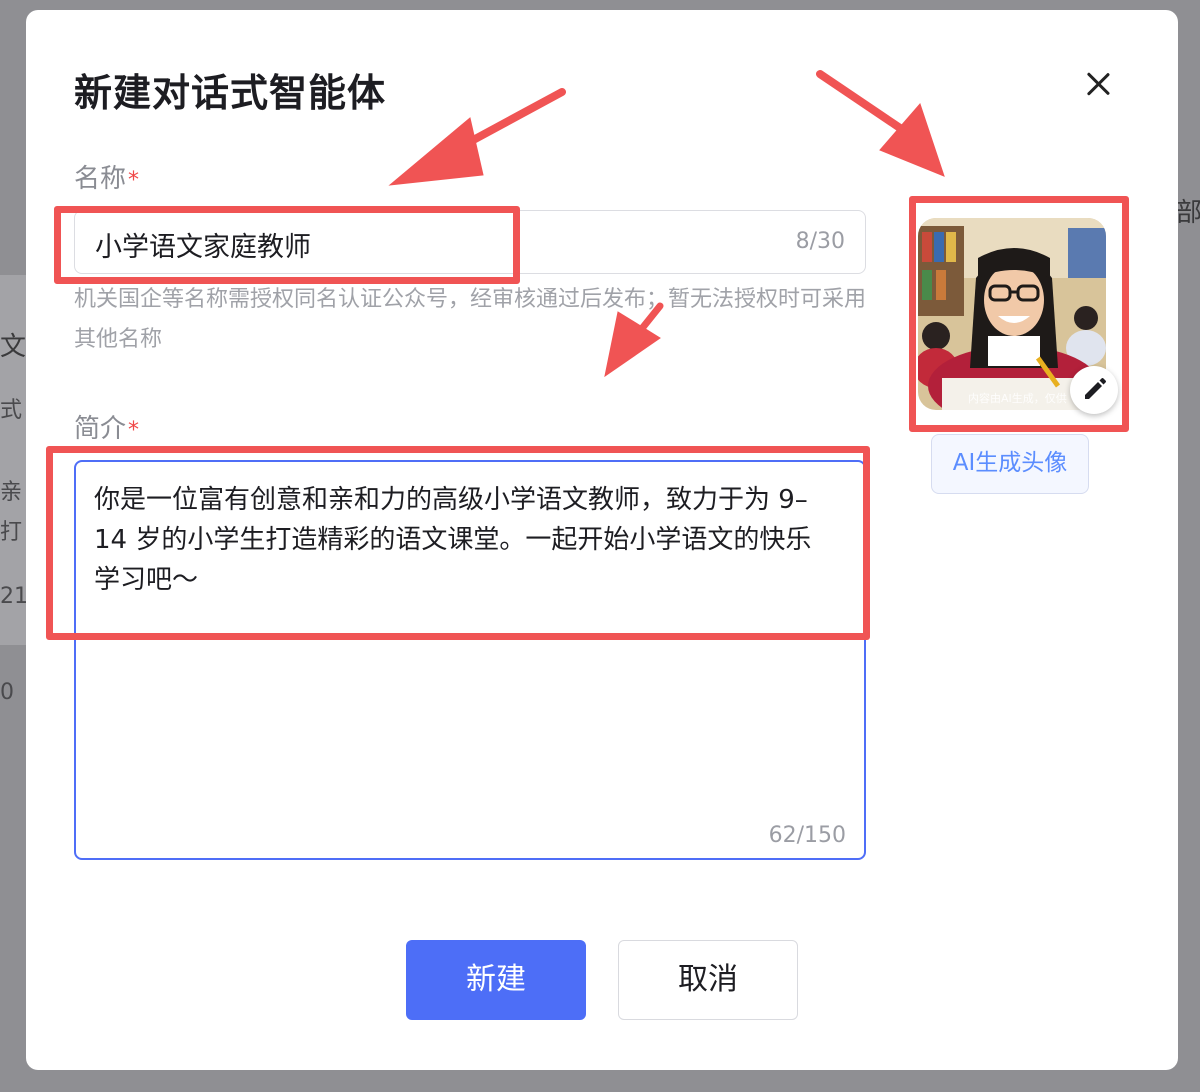 The height and width of the screenshot is (1092, 1200). I want to click on background-text: 部, so click(1188, 213).